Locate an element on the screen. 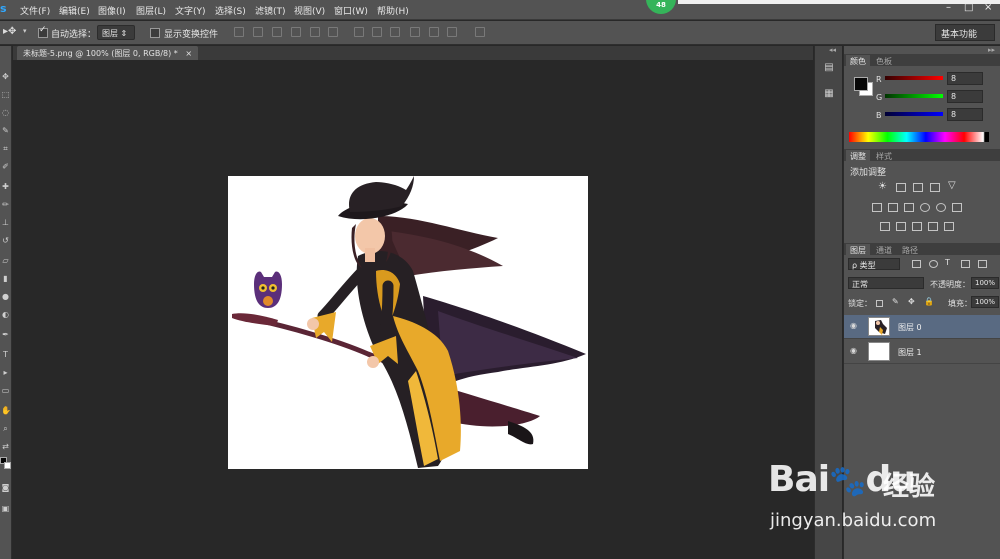 The width and height of the screenshot is (1000, 559). menu-filter: 滤镜(T) is located at coordinates (270, 10).